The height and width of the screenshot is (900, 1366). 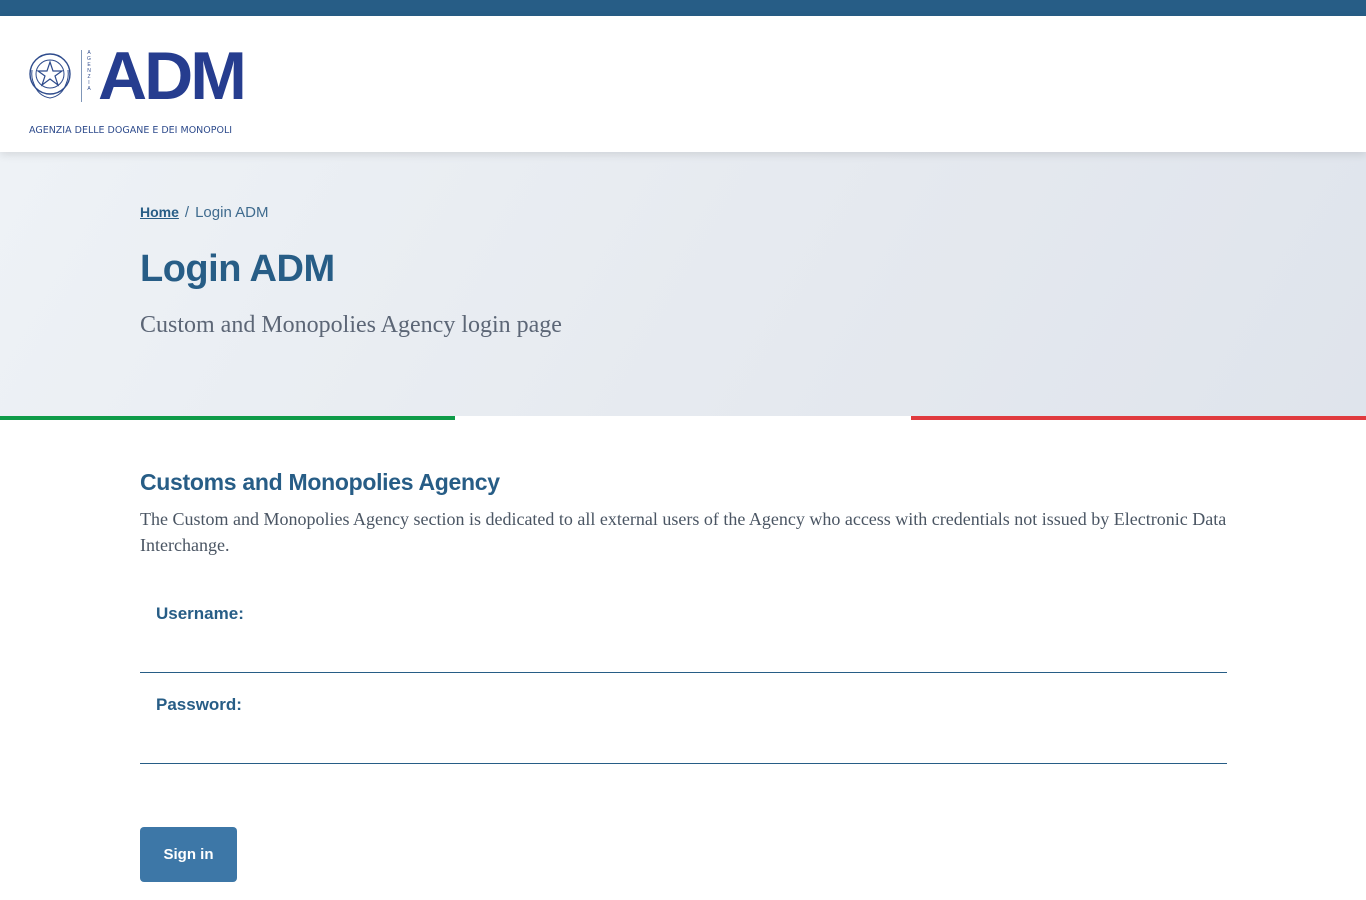 What do you see at coordinates (50, 76) in the screenshot?
I see `italian-republic-emblem-icon` at bounding box center [50, 76].